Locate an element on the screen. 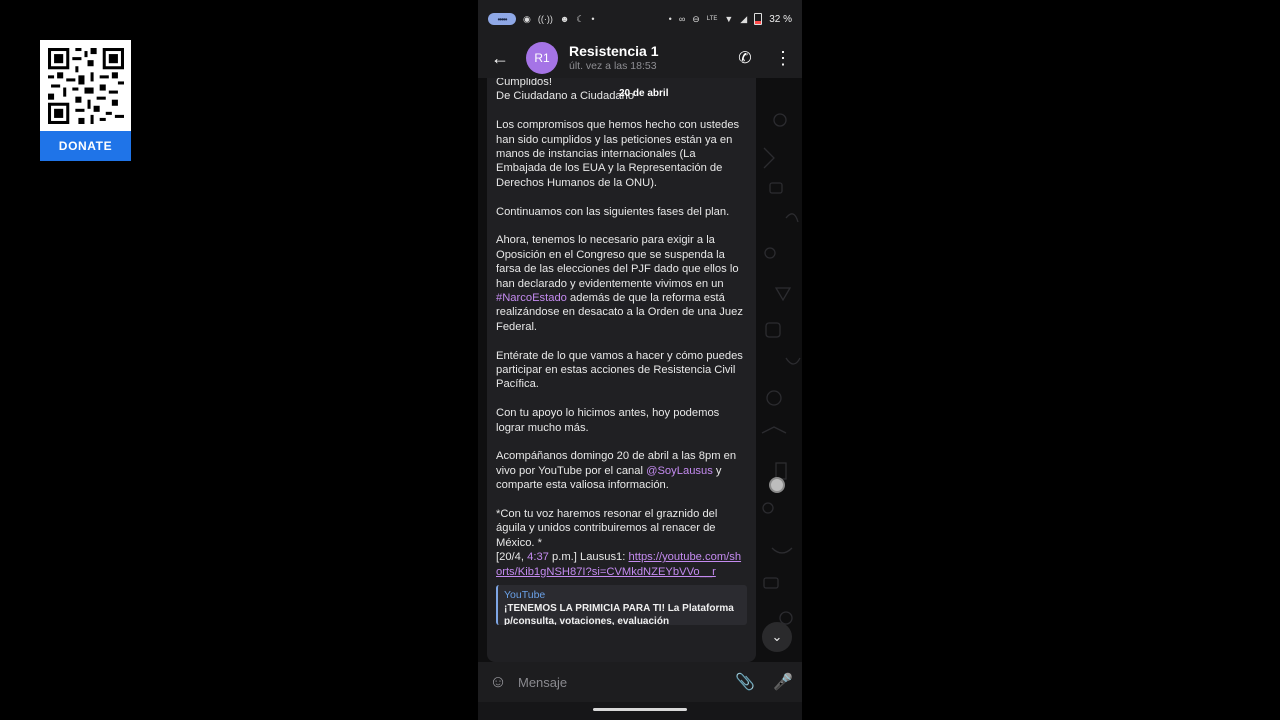 Image resolution: width=1280 pixels, height=720 pixels. timestamp-link: 4:37 is located at coordinates (538, 557).